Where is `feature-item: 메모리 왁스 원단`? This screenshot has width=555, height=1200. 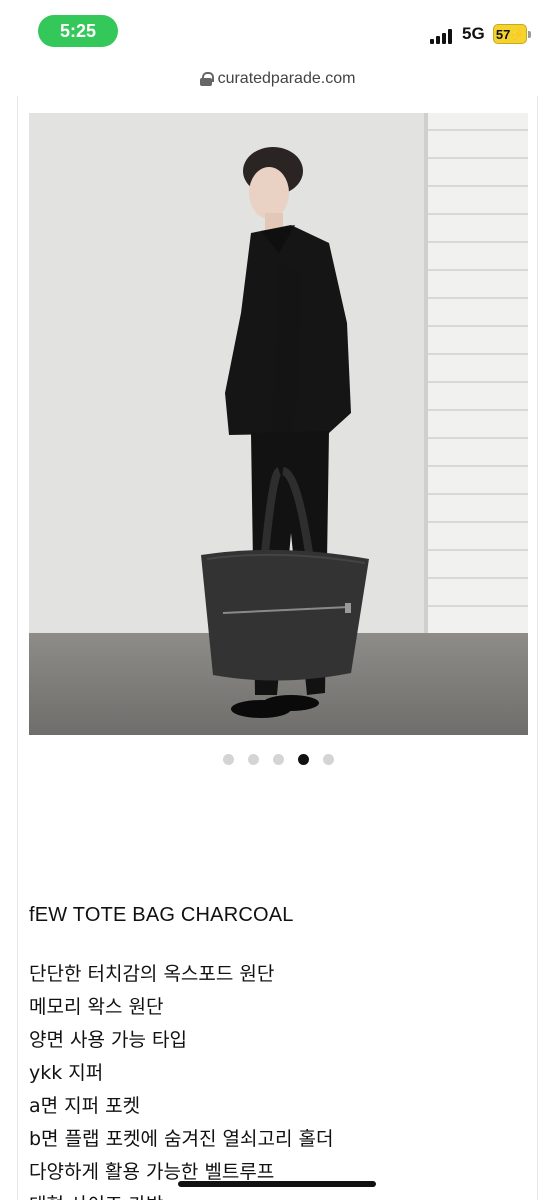 feature-item: 메모리 왁스 원단 is located at coordinates (96, 1007).